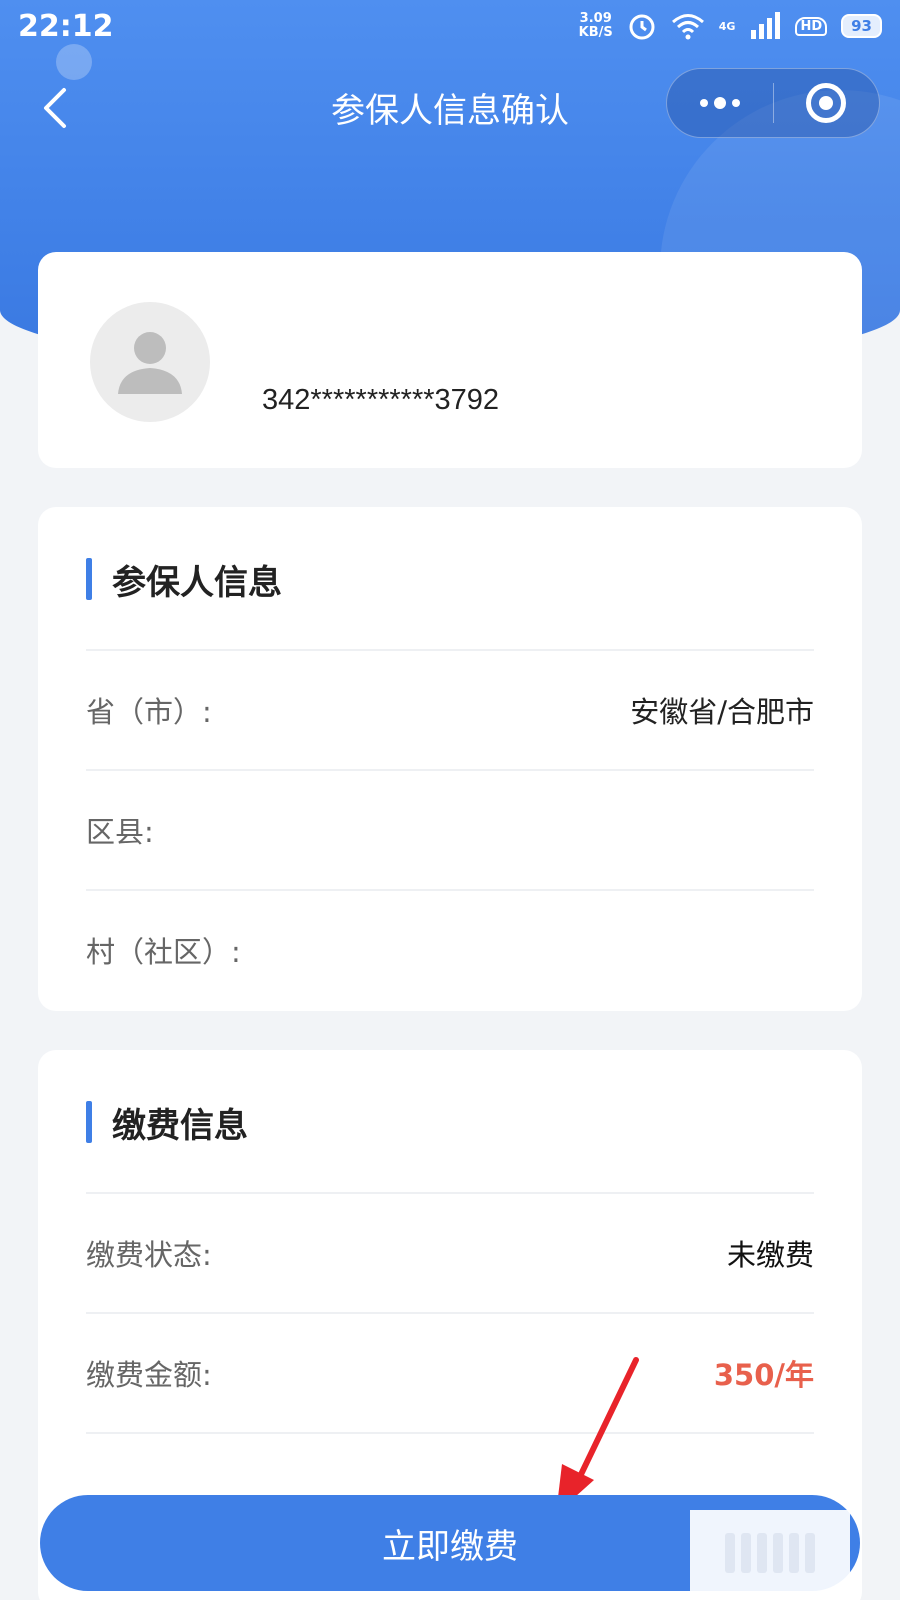  I want to click on section-header: 参保人信息, so click(184, 580).